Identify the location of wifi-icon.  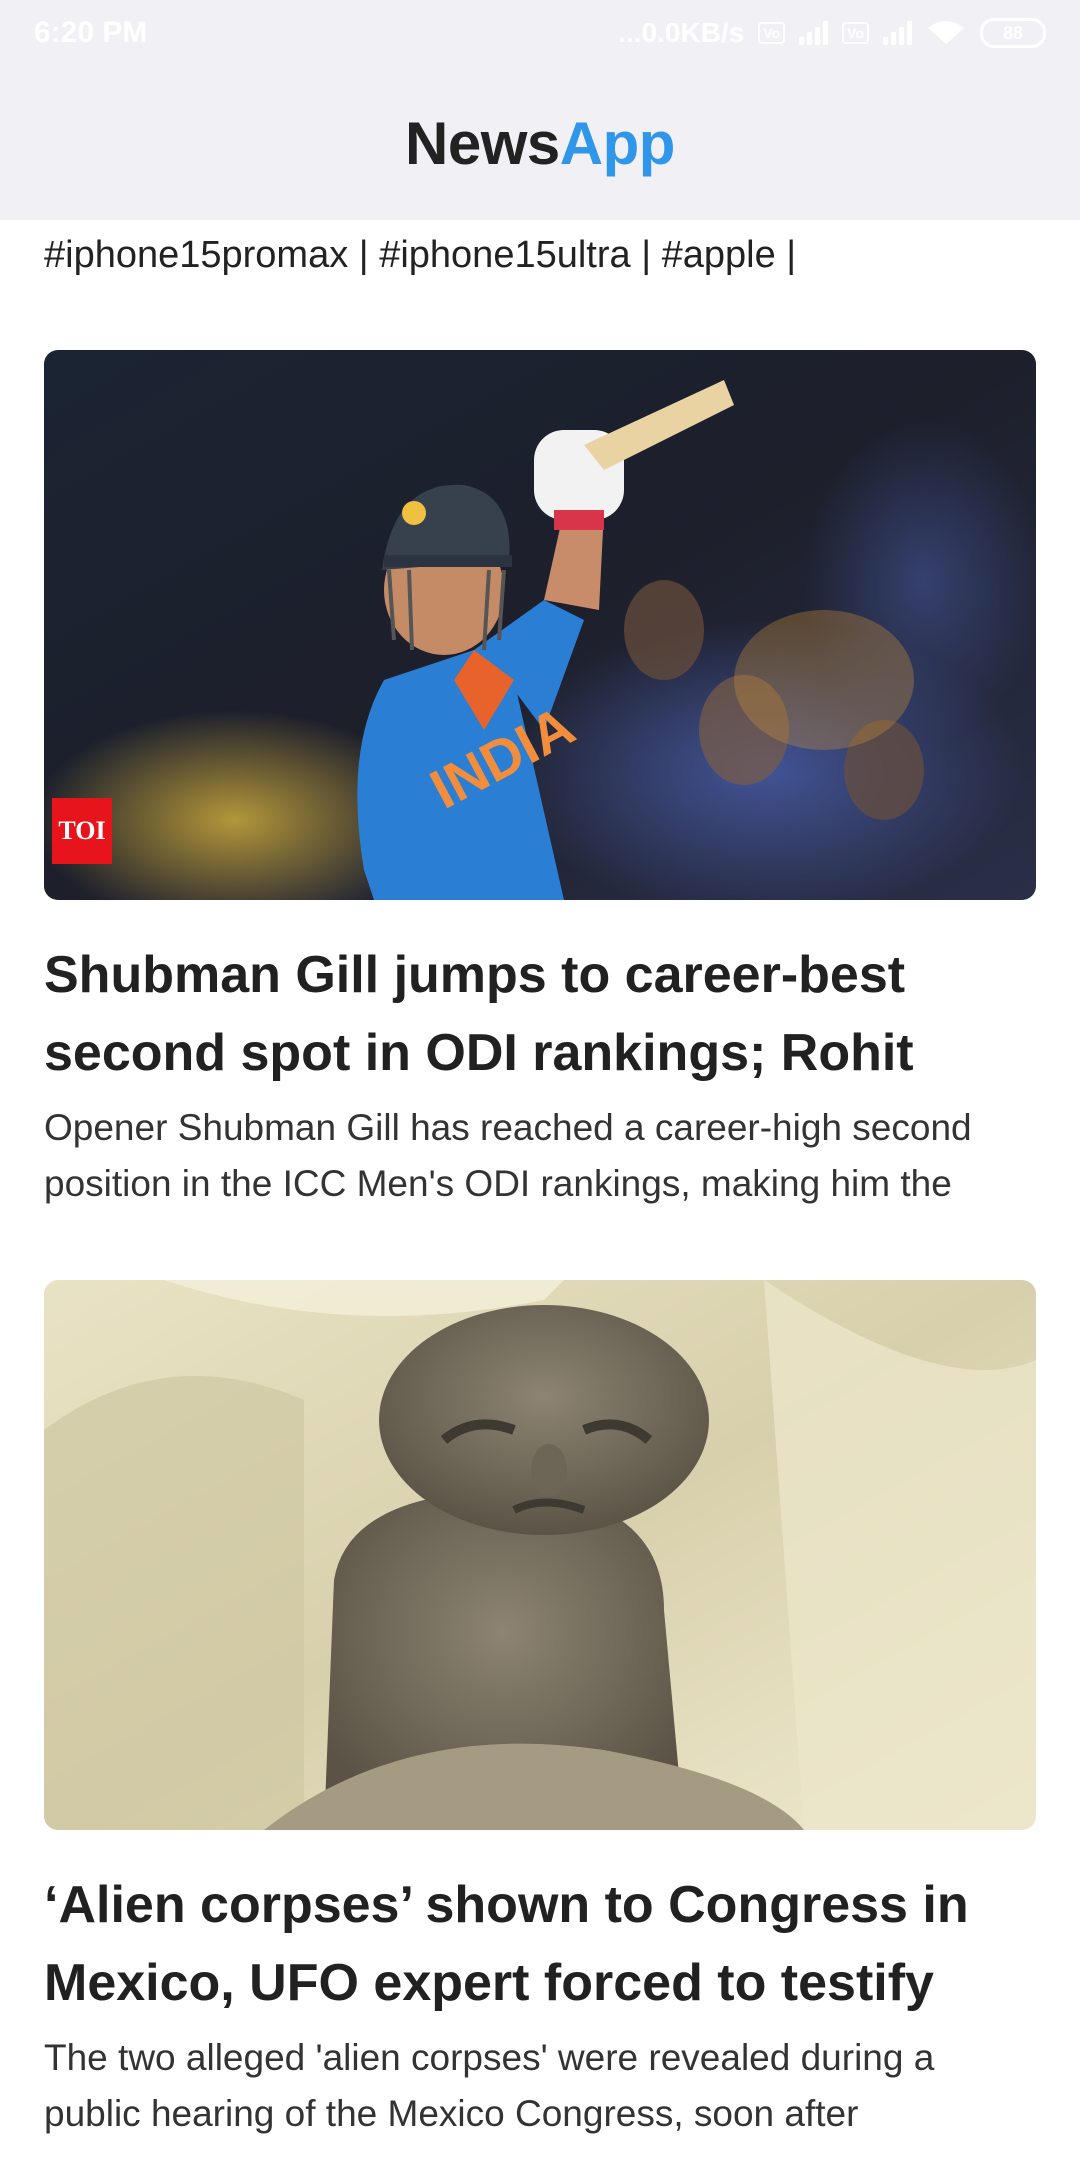
(946, 32).